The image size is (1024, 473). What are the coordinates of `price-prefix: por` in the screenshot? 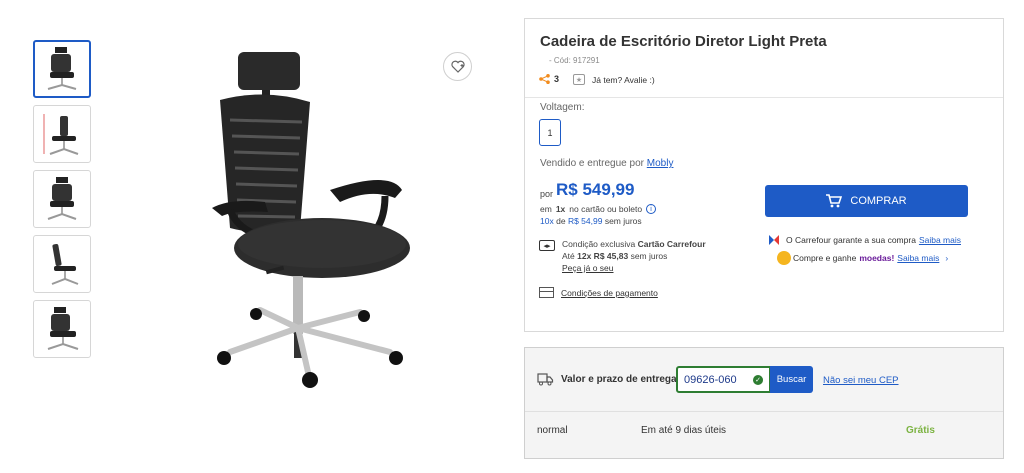 It's located at (547, 194).